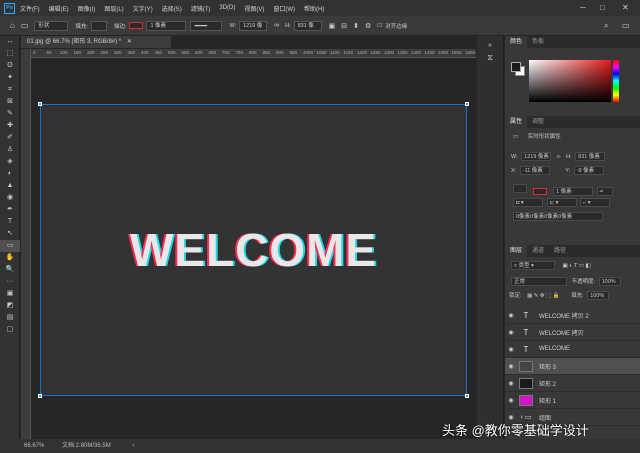 The height and width of the screenshot is (453, 640). I want to click on stroke-swatch, so click(136, 25).